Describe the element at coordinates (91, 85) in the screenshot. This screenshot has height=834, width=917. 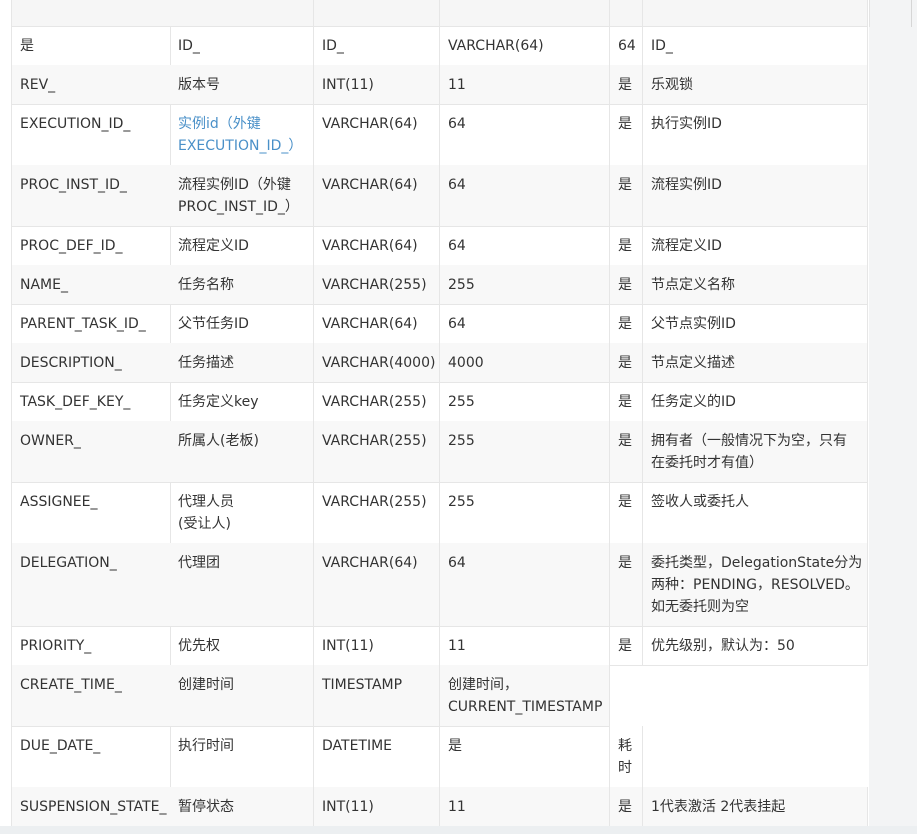
I see `table-cell: REV_` at that location.